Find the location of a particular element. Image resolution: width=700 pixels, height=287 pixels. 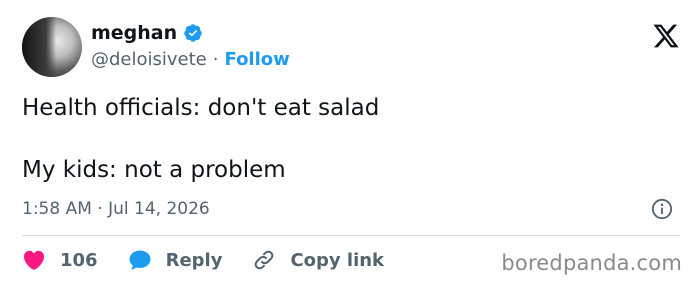

tweet-text-line-2: My kids: not a problem is located at coordinates (154, 170).